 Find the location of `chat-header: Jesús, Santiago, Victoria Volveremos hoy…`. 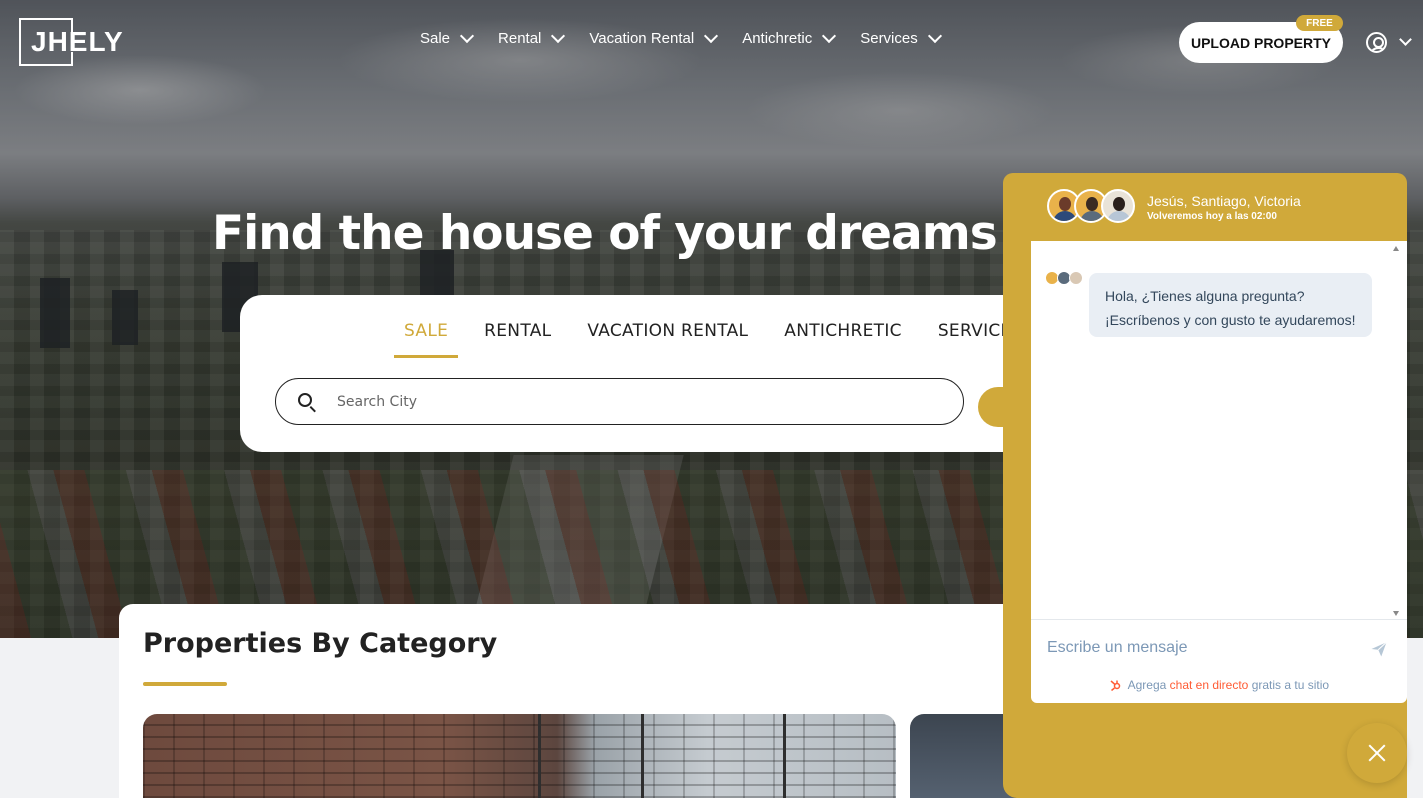

chat-header: Jesús, Santiago, Victoria Volveremos hoy… is located at coordinates (1224, 207).